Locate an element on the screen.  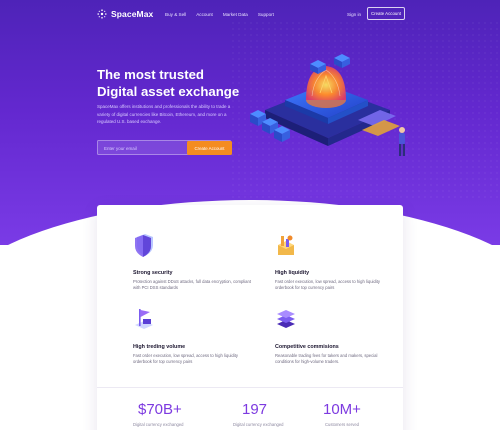
hero-title-line-1: The most trusted is located at coordinates (150, 74).